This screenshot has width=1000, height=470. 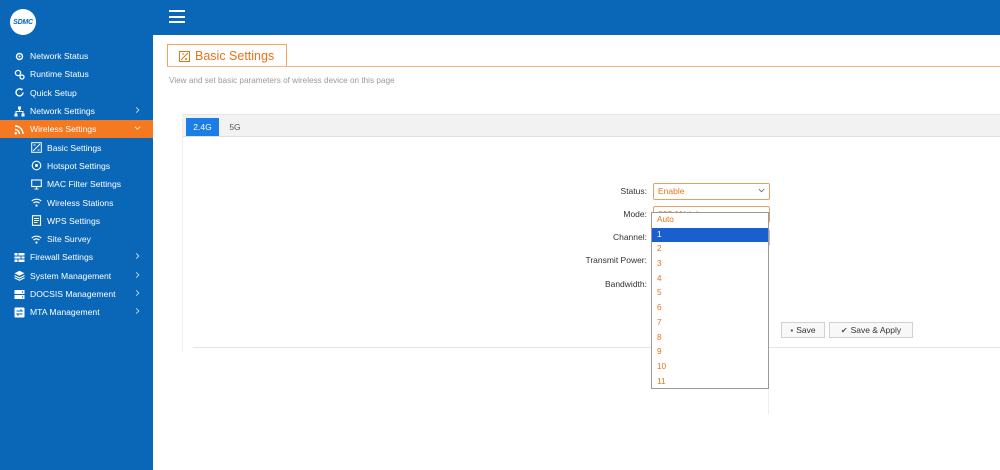 I want to click on sidebar-item-label: Firewall Settings, so click(x=62, y=257).